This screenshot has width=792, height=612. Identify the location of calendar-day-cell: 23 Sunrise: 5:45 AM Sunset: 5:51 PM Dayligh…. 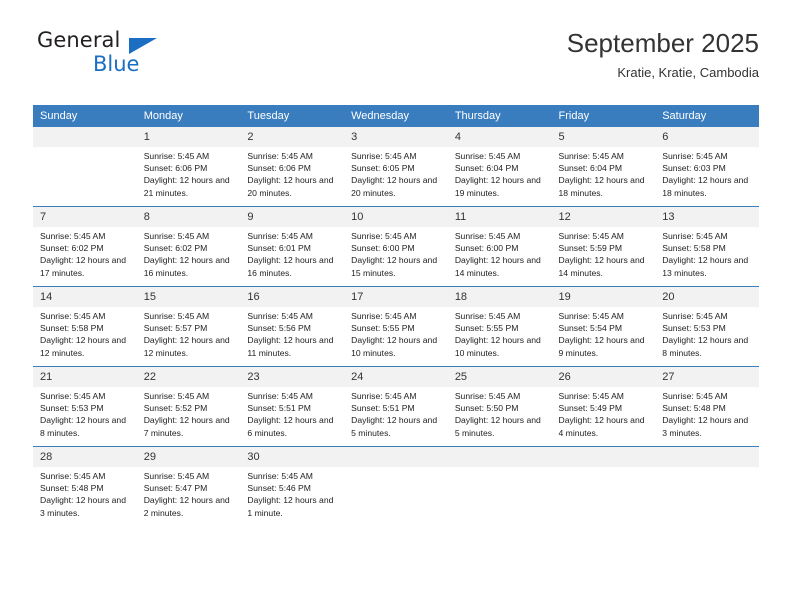
(292, 406).